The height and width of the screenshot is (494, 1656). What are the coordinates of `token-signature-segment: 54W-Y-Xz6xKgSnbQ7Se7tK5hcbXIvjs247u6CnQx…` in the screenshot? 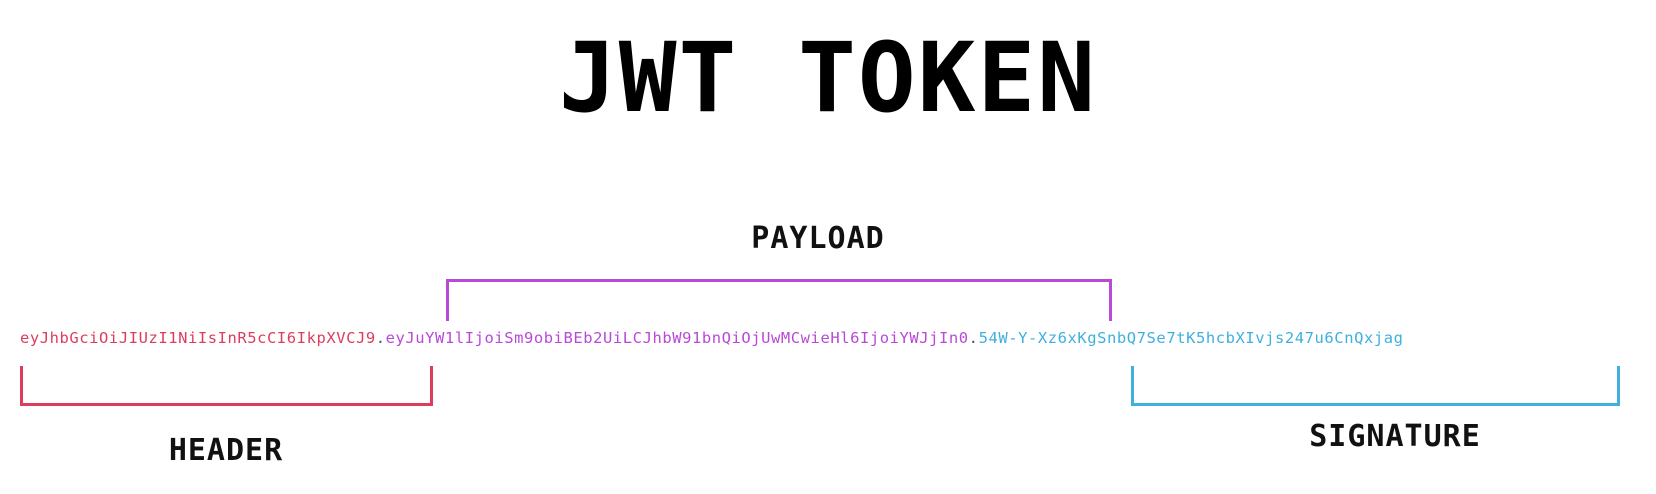 It's located at (1191, 338).